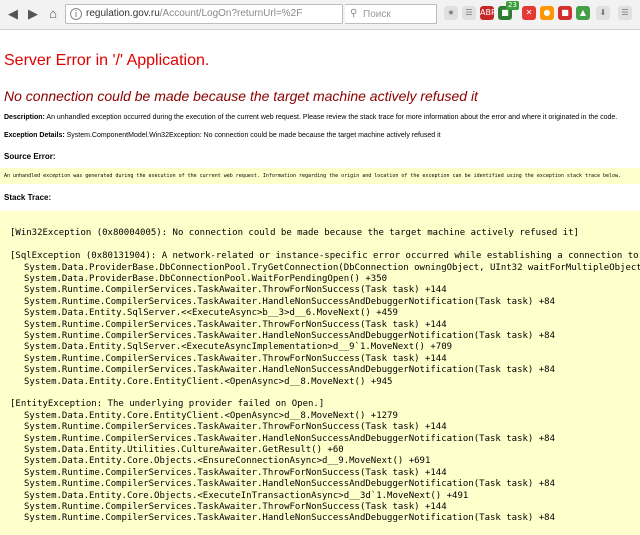 This screenshot has height=535, width=640. What do you see at coordinates (377, 14) in the screenshot?
I see `search-input: Поиск` at bounding box center [377, 14].